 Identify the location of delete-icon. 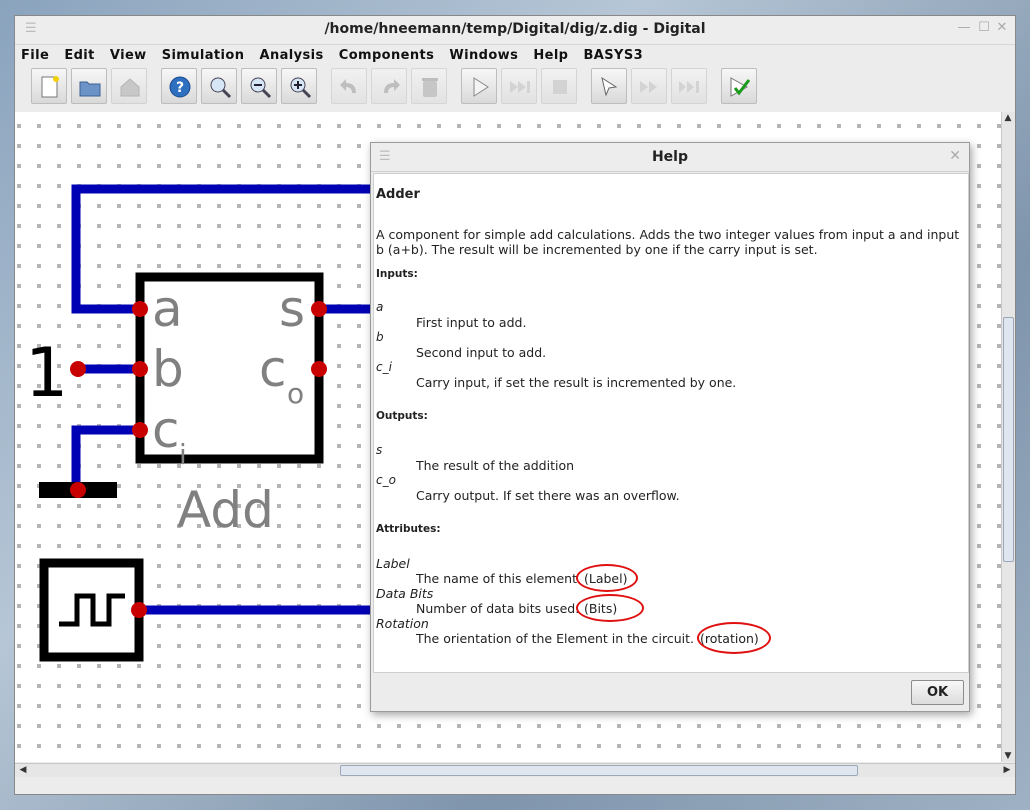
(430, 87).